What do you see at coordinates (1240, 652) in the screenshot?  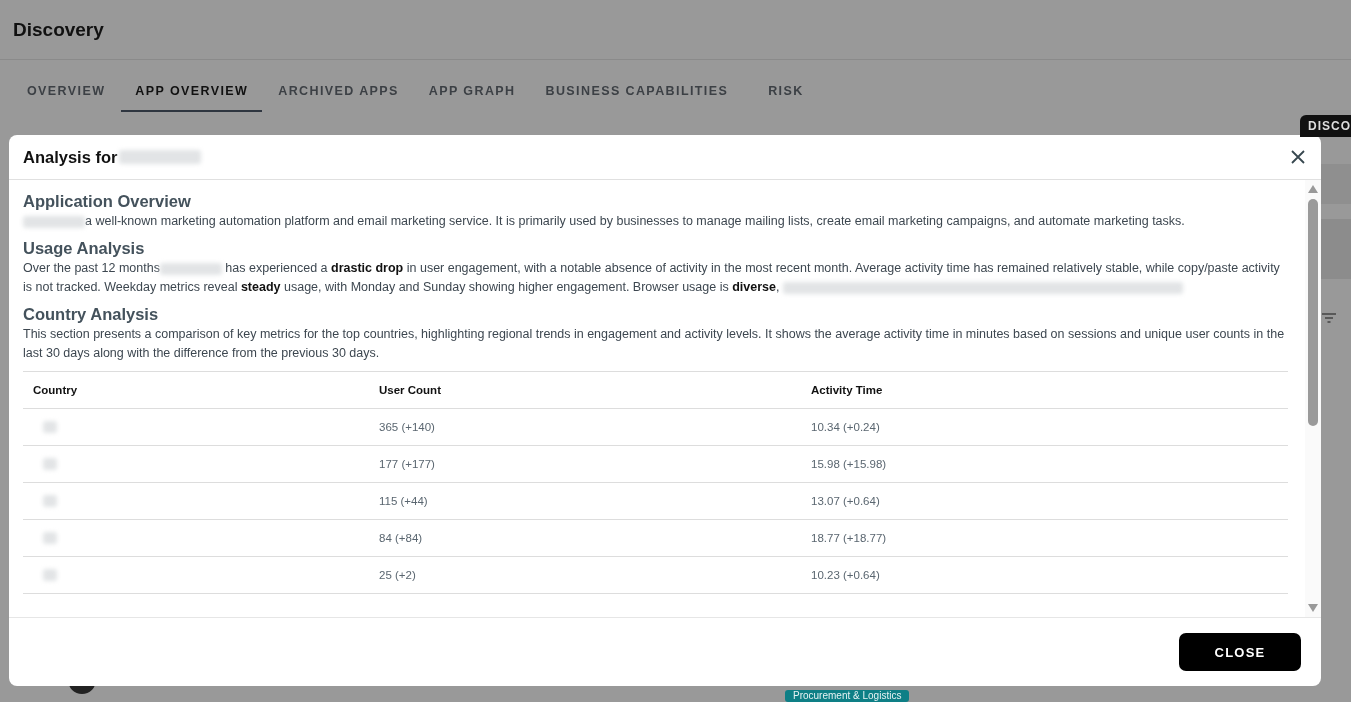 I see `close-button: CLOSE` at bounding box center [1240, 652].